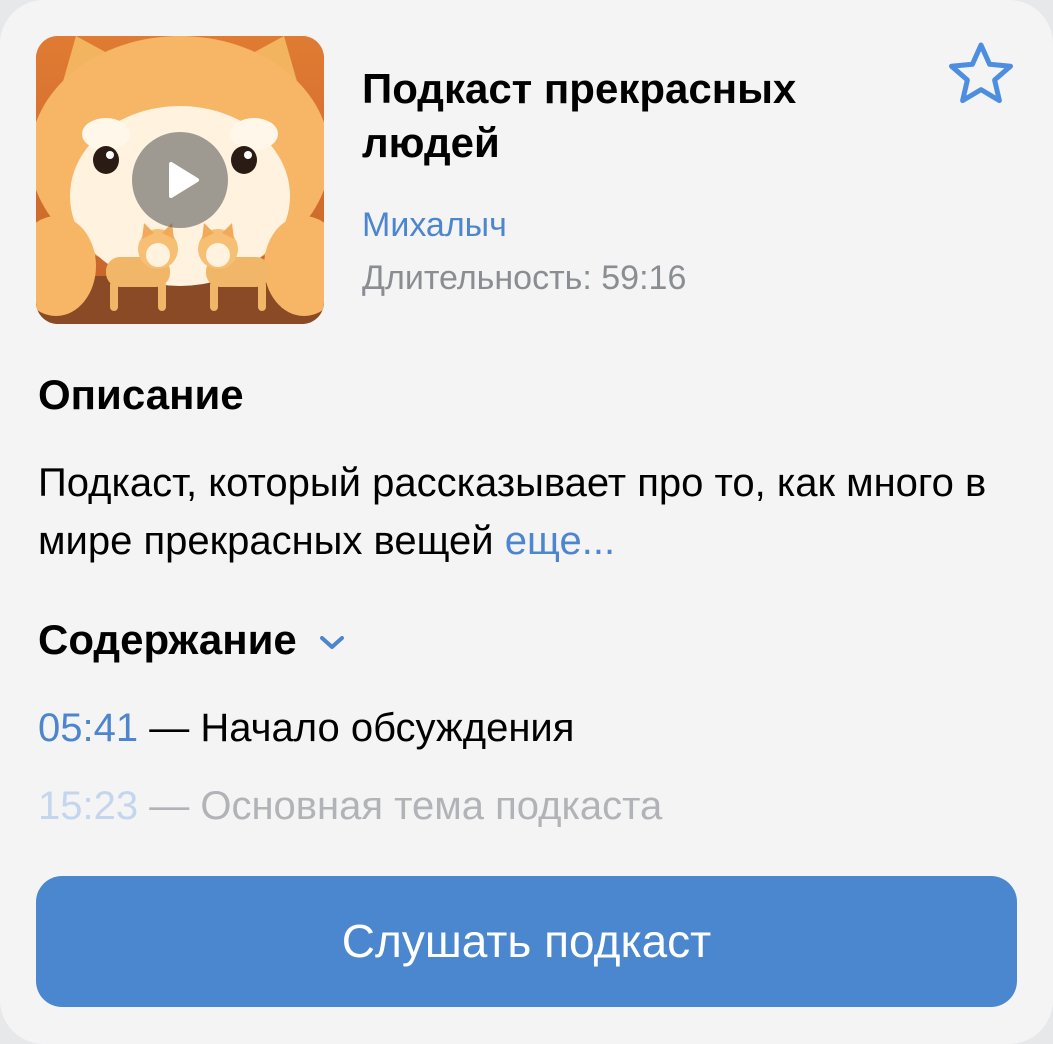  I want to click on chevron-down-icon, so click(331, 642).